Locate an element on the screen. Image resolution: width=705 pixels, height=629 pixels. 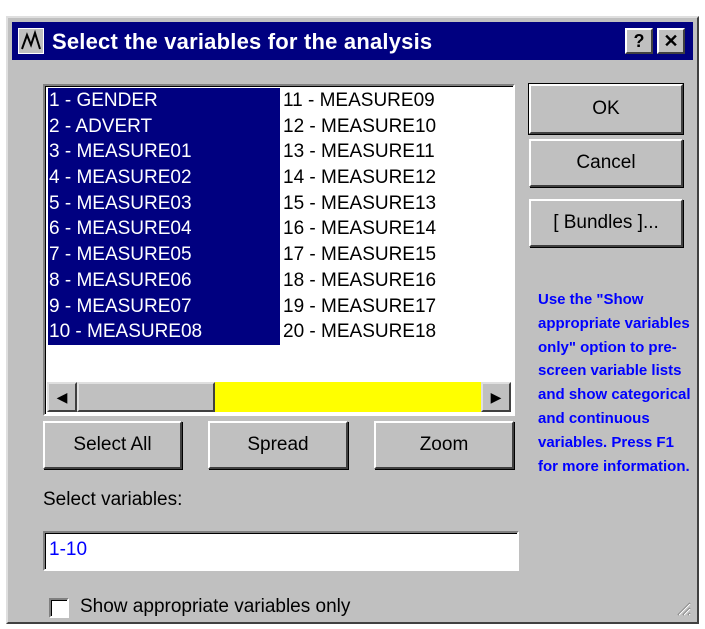
variable-list-item: 11 - MEASURE09 is located at coordinates (397, 101).